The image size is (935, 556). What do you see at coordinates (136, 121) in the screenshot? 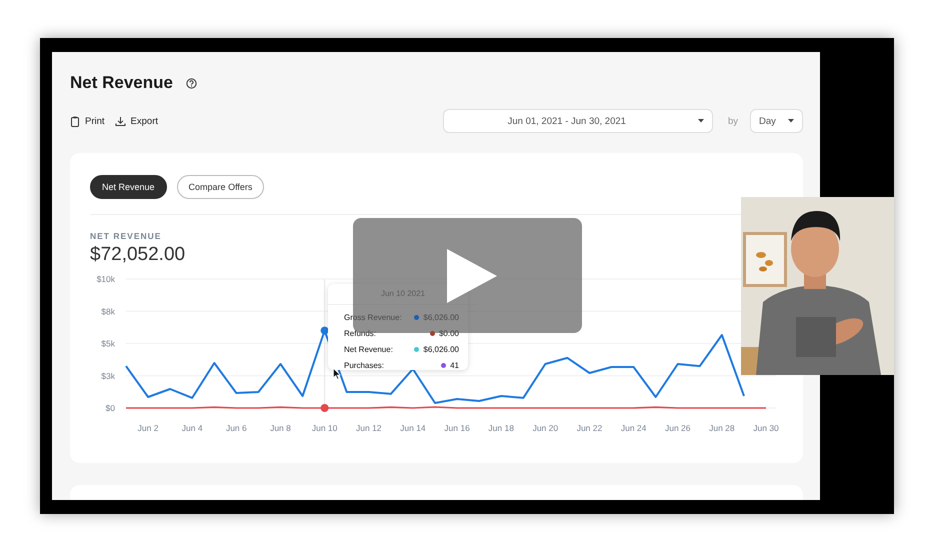
I see `export-button: Export` at bounding box center [136, 121].